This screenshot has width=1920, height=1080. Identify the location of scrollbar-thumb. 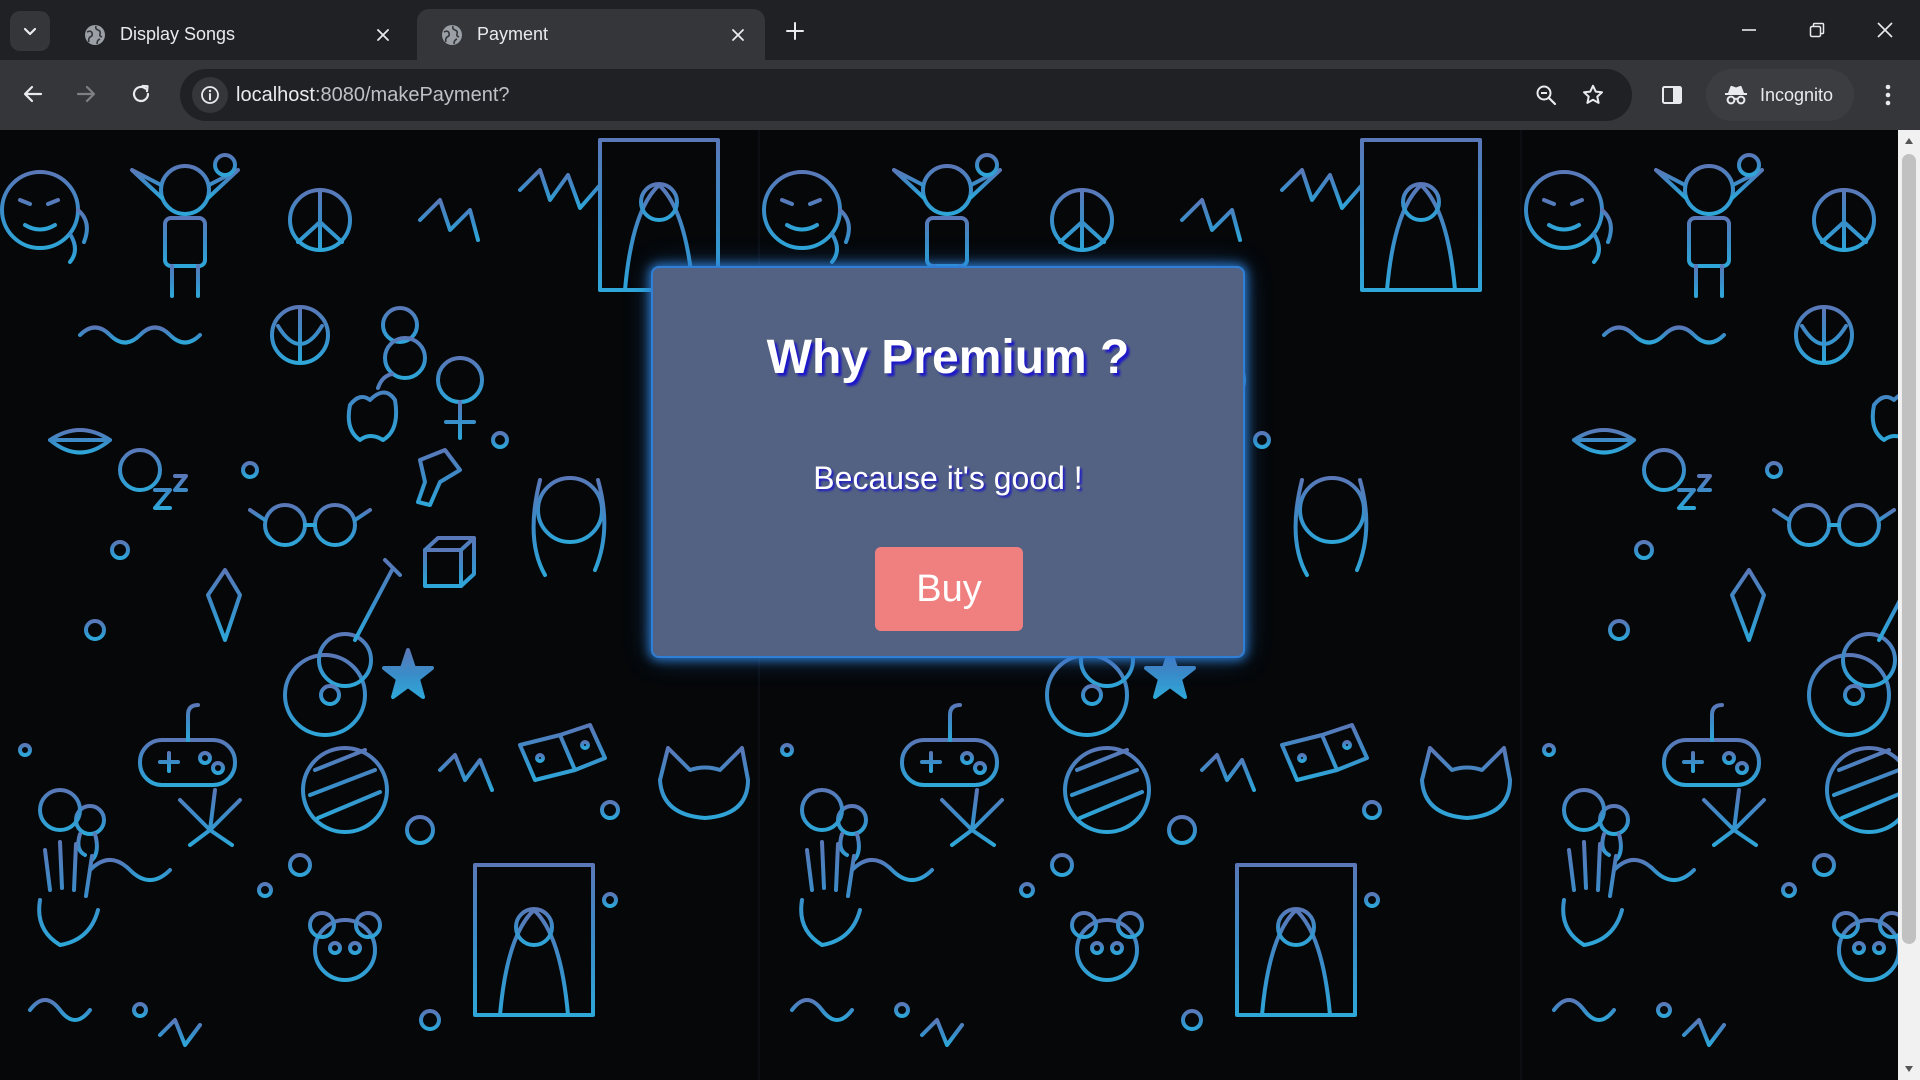
(1909, 549).